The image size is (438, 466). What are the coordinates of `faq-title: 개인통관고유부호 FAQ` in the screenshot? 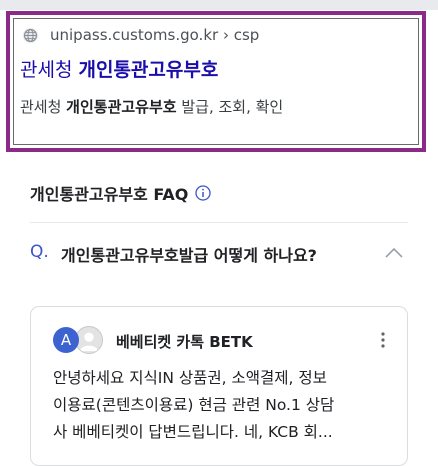 It's located at (109, 194).